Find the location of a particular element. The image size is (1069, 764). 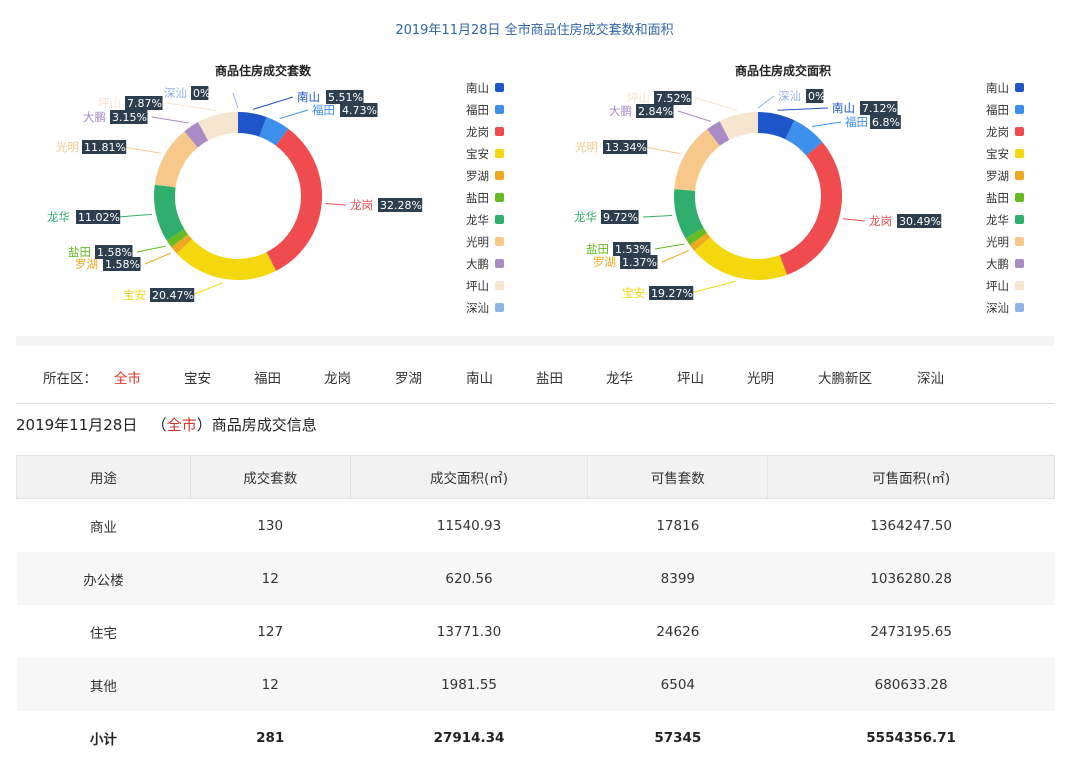

table-row: 住宅 127 13771.30 24626 2473195.65 is located at coordinates (536, 631).